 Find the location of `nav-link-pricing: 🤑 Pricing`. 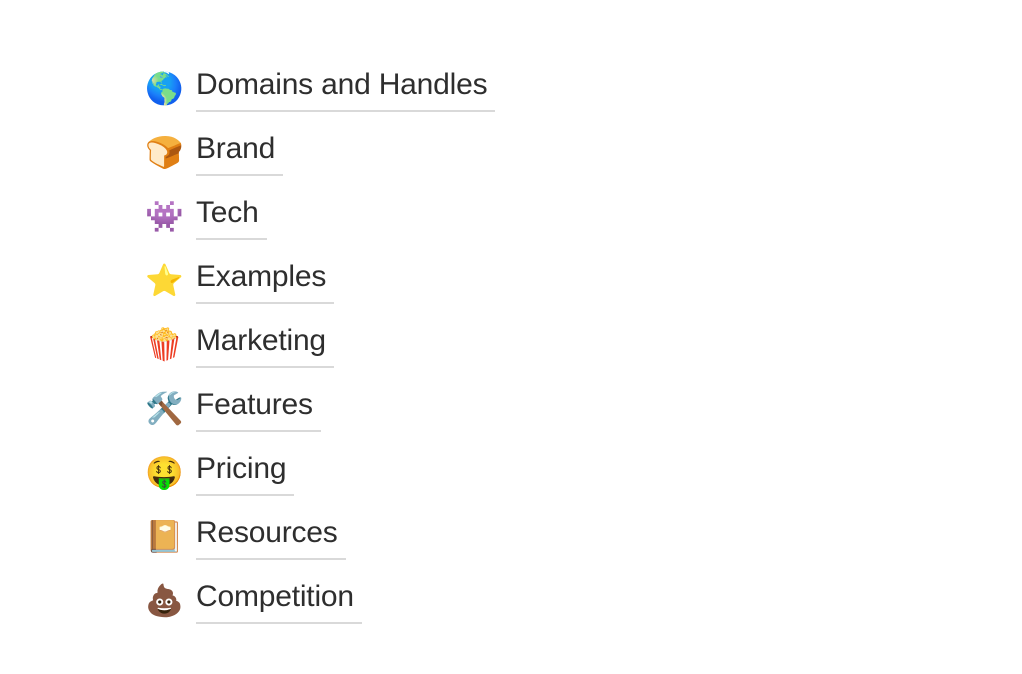

nav-link-pricing: 🤑 Pricing is located at coordinates (316, 474).